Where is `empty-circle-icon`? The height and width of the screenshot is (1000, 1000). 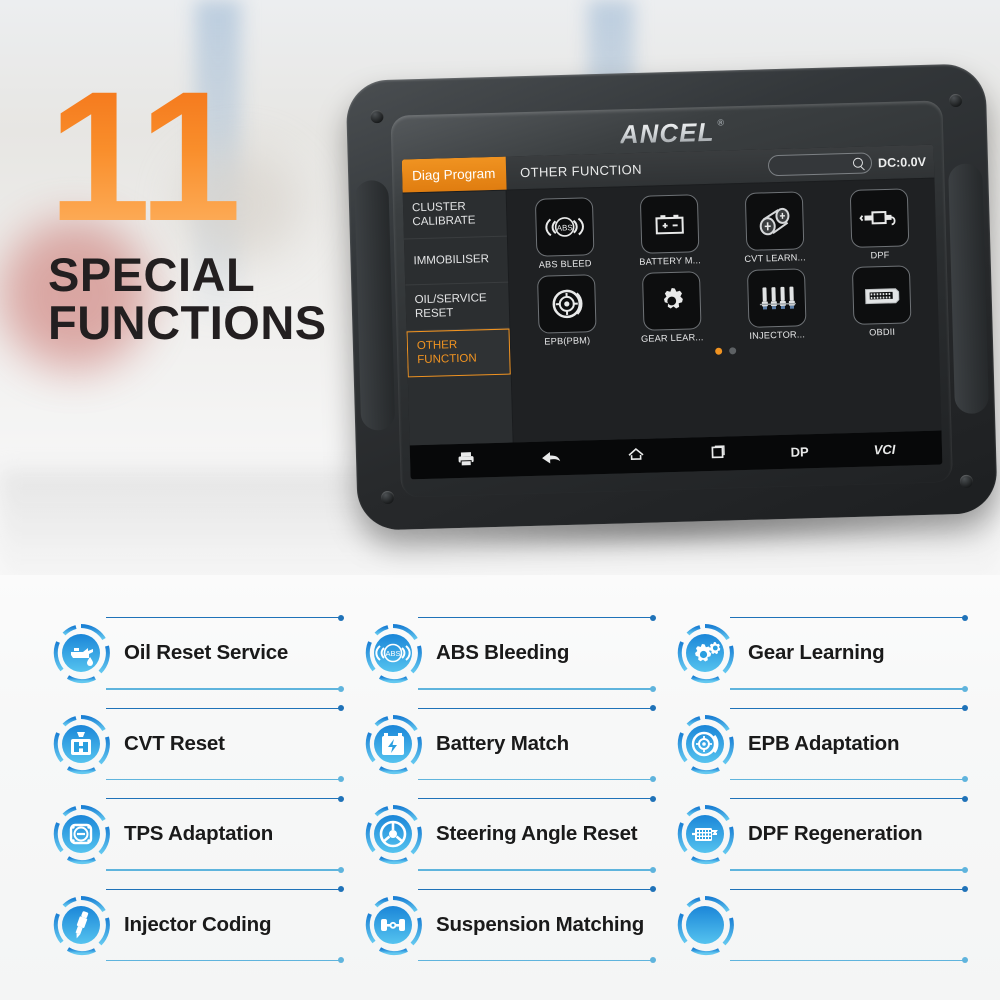 empty-circle-icon is located at coordinates (705, 925).